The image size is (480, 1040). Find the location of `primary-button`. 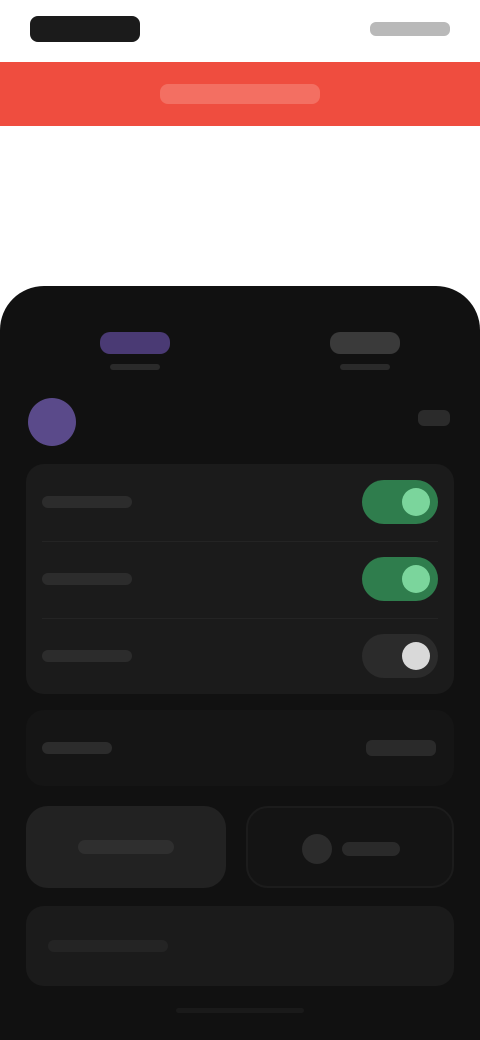

primary-button is located at coordinates (126, 847).